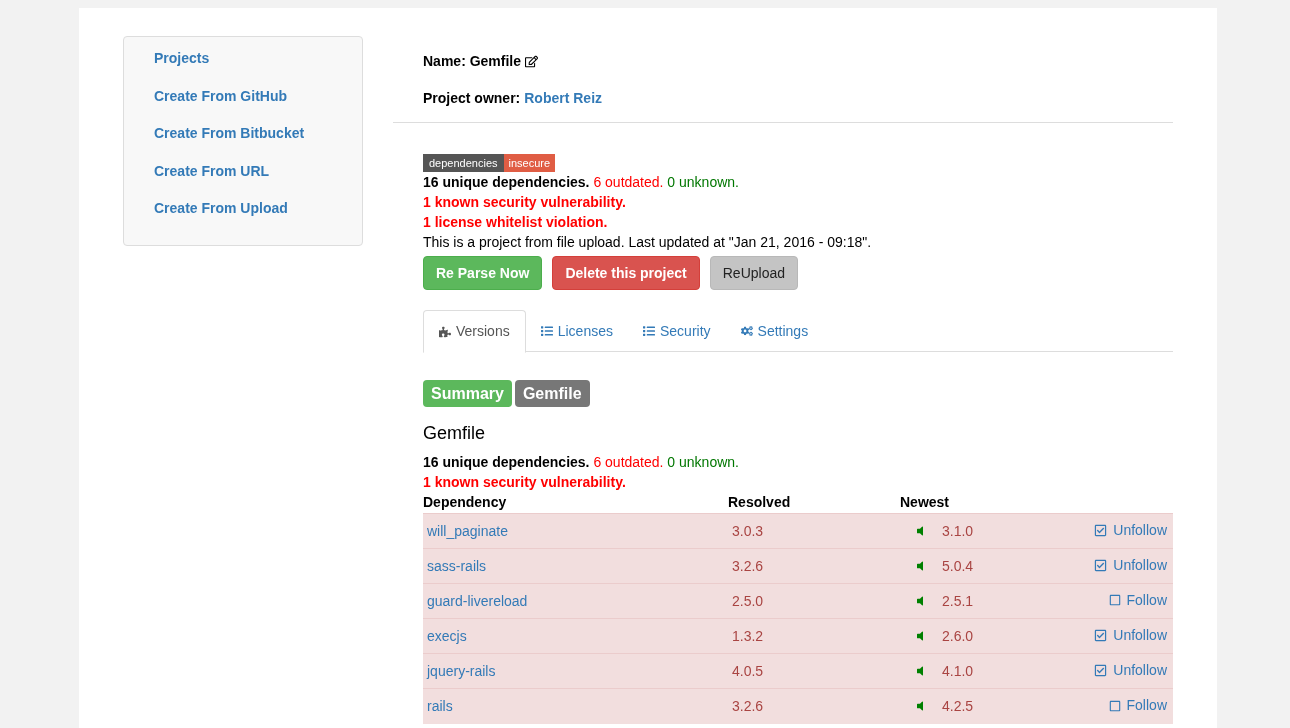 This screenshot has width=1290, height=728. What do you see at coordinates (748, 600) in the screenshot?
I see `resolved-version: 2.5.0` at bounding box center [748, 600].